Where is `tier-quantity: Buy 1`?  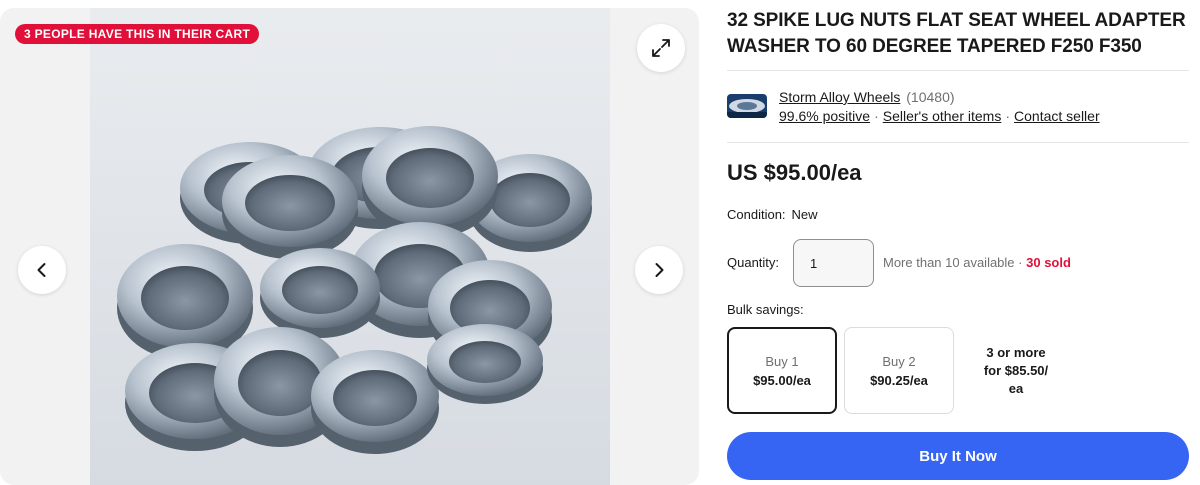 tier-quantity: Buy 1 is located at coordinates (782, 361).